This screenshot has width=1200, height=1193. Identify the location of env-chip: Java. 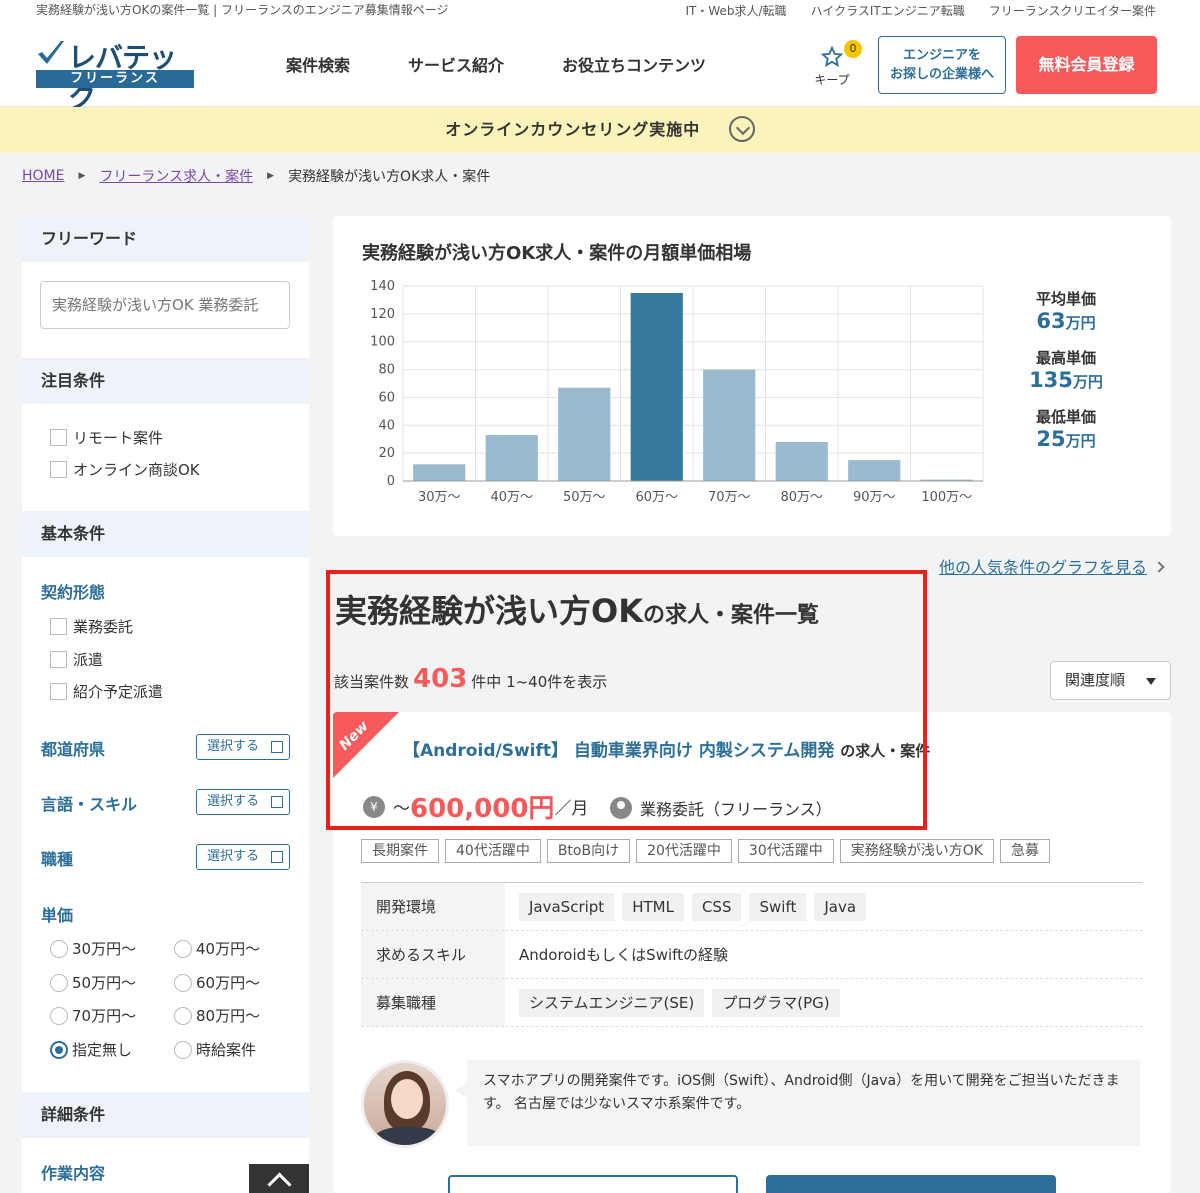
(840, 906).